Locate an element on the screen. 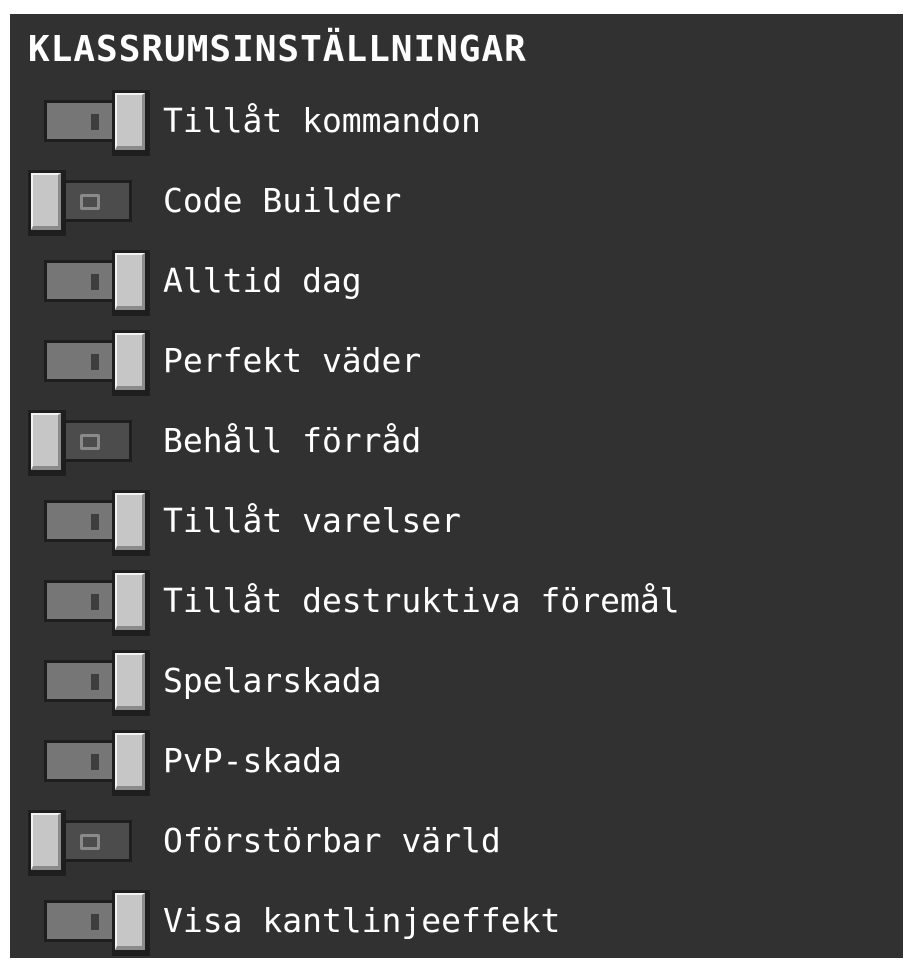 This screenshot has height=965, width=912. setting-row-perfect-weather: Perfekt väder is located at coordinates (456, 363).